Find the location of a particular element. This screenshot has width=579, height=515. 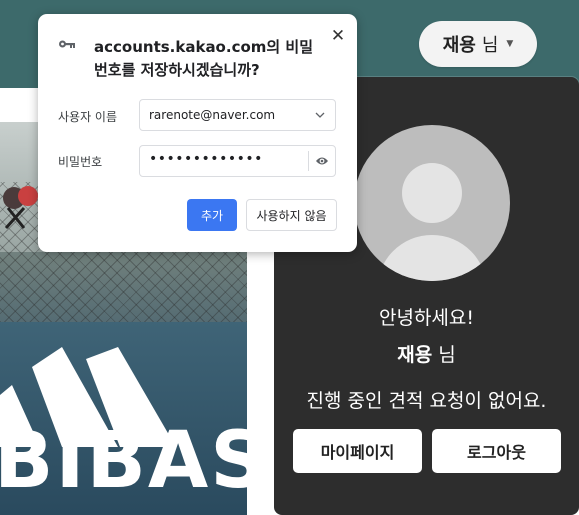

username-line: 재용 님 is located at coordinates (426, 353).